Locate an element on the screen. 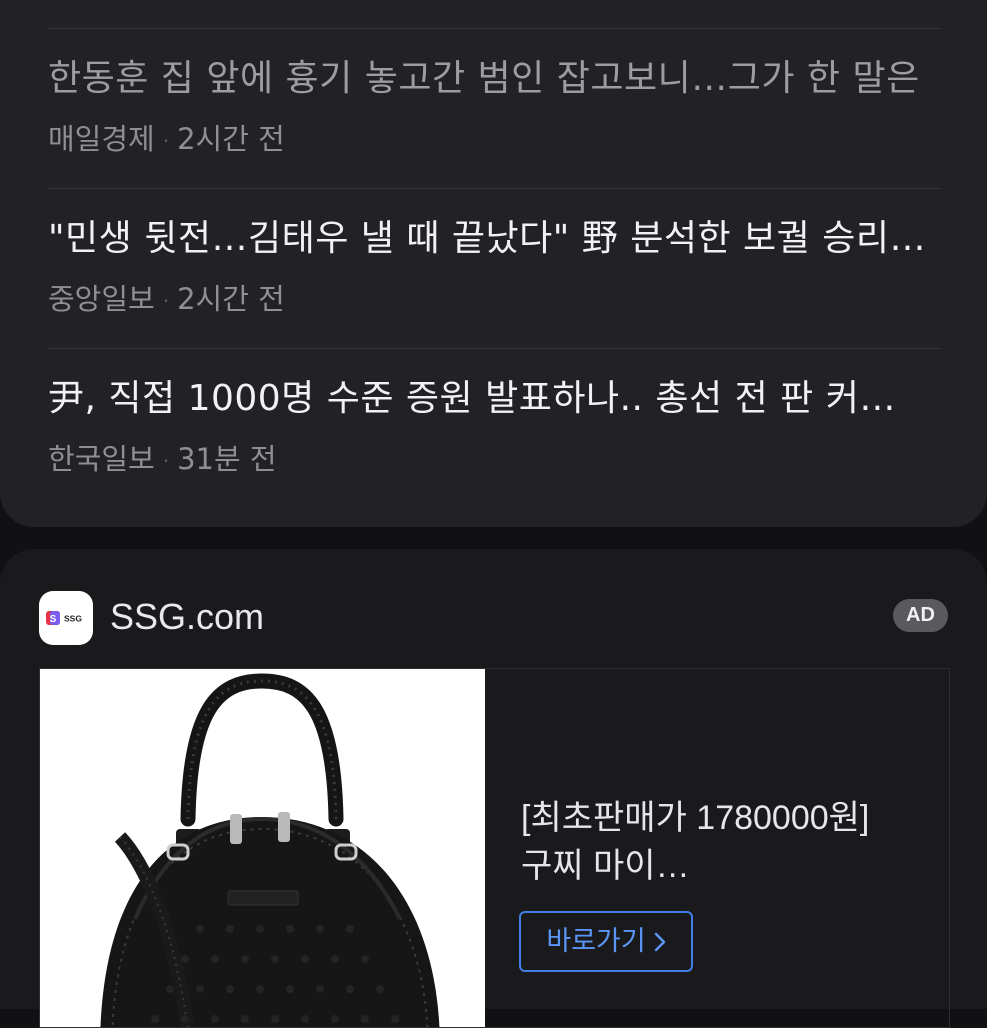  ssg-logo-text: SSG is located at coordinates (73, 619).